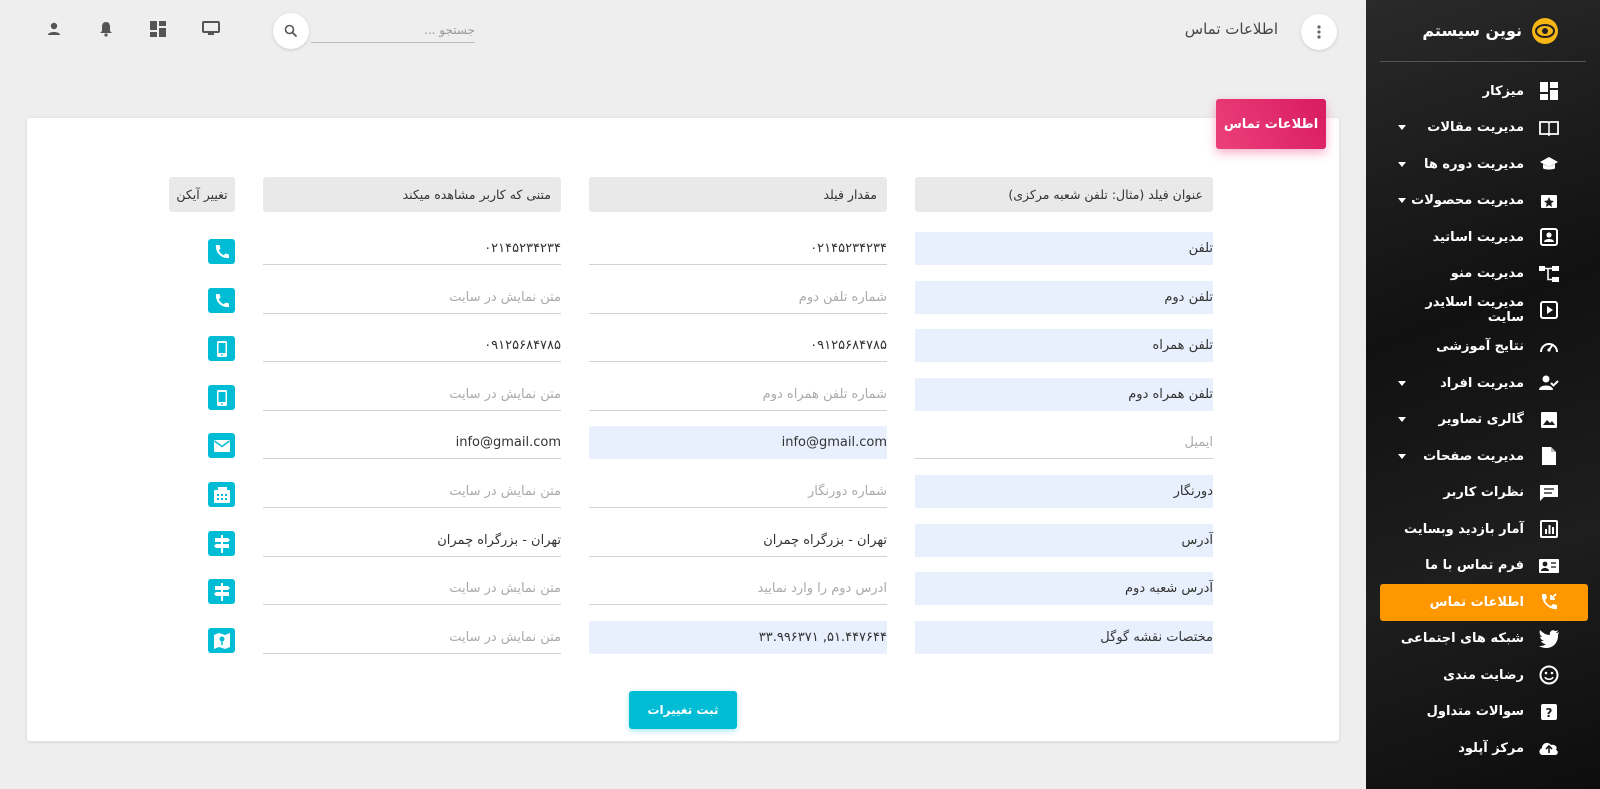 The height and width of the screenshot is (789, 1600). Describe the element at coordinates (54, 29) in the screenshot. I see `user-icon` at that location.